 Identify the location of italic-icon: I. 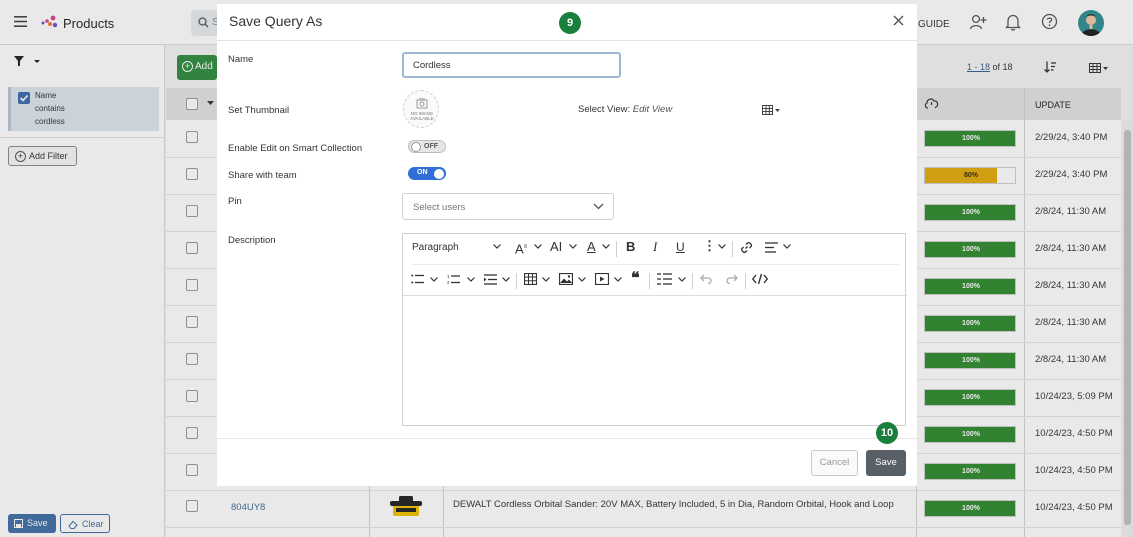
(655, 247).